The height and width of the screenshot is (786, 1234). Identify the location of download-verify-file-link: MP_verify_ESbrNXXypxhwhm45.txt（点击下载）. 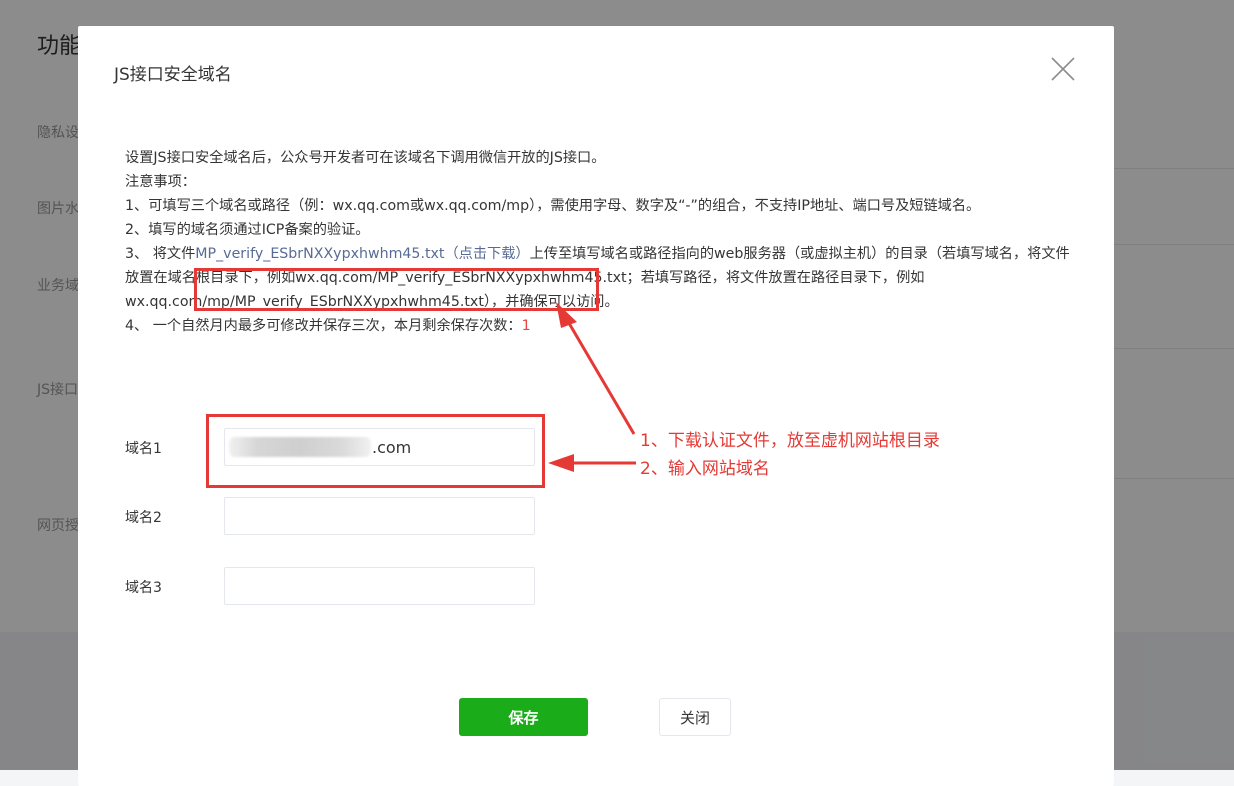
(362, 254).